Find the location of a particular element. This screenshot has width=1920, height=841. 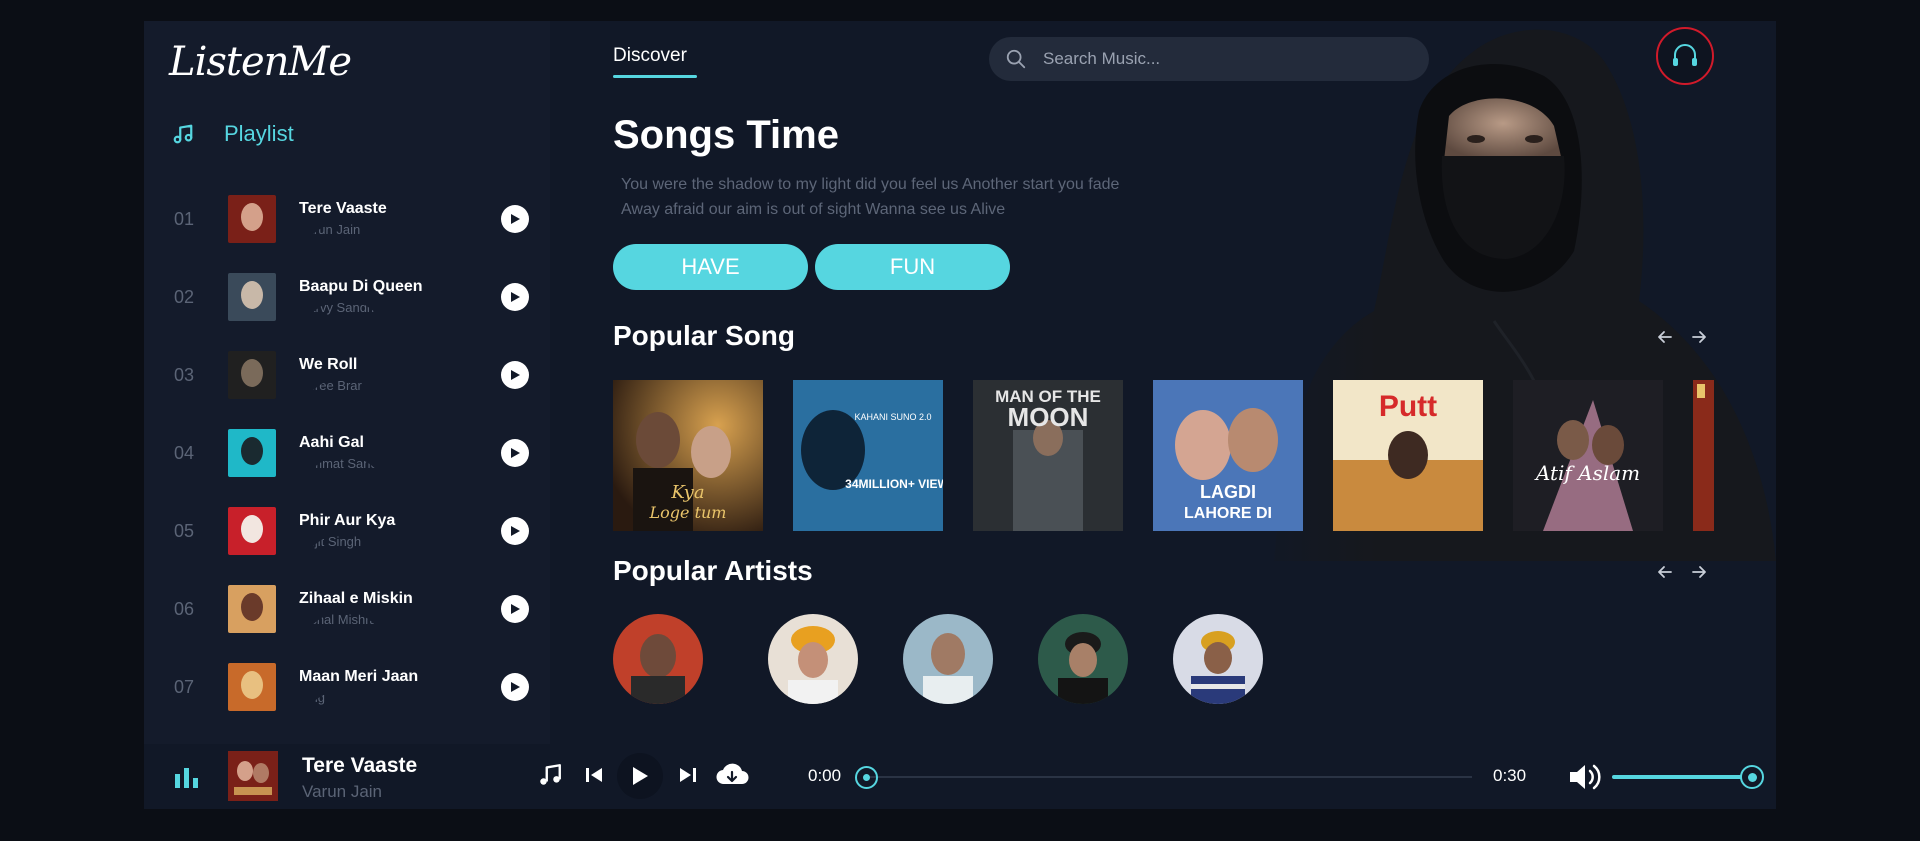

cover-text: Putt is located at coordinates (1408, 406).